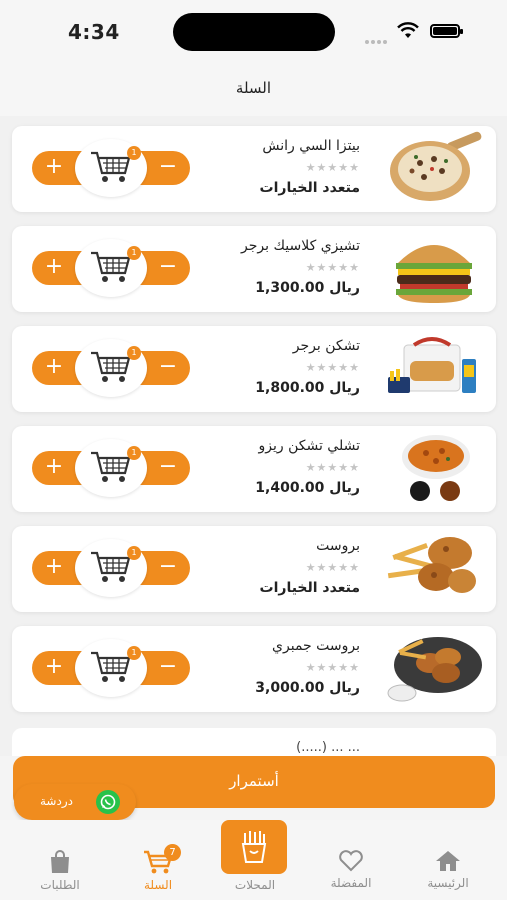 The height and width of the screenshot is (900, 507). I want to click on cart-item: بروست ★★★★★ متعدد الخيارات + 1 −, so click(254, 569).